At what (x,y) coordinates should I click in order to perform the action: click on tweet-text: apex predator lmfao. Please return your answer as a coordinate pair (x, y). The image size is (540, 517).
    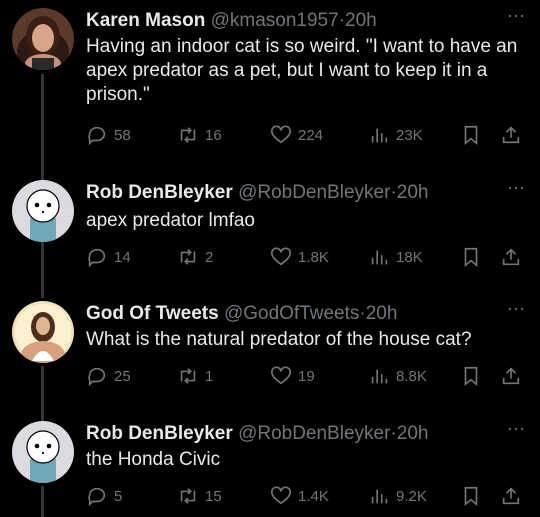
    Looking at the image, I should click on (170, 220).